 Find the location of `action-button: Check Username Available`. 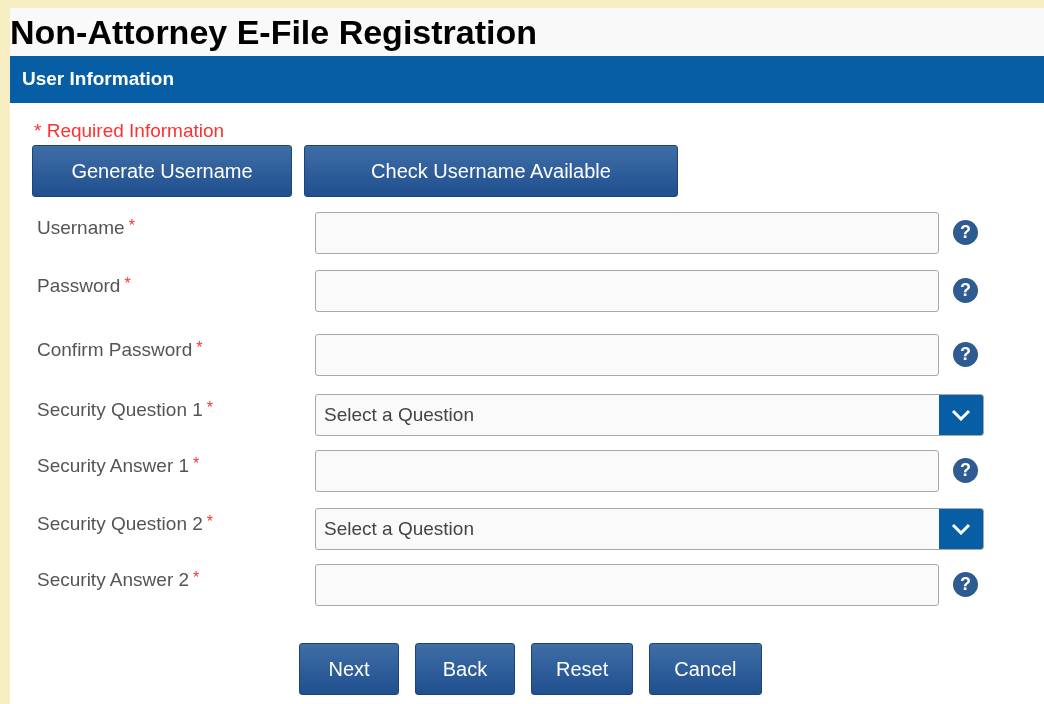

action-button: Check Username Available is located at coordinates (491, 171).